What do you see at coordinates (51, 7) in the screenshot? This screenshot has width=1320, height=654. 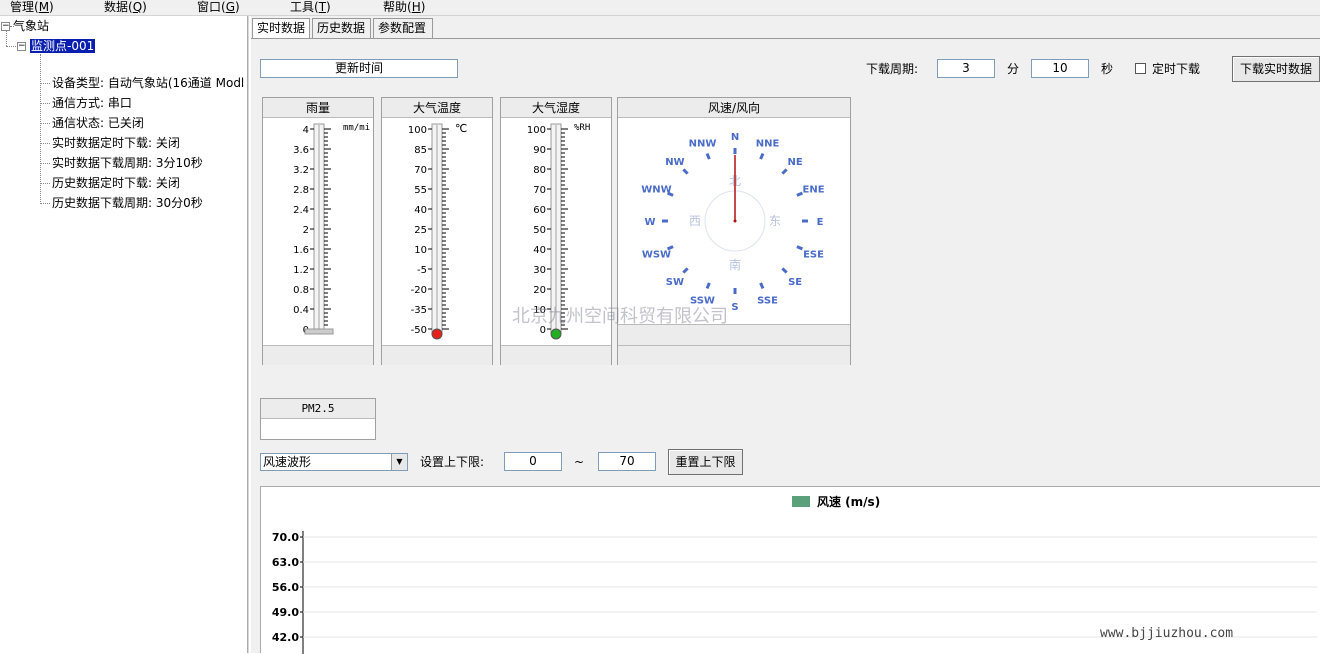 I see `menu-manage-suffix: )` at bounding box center [51, 7].